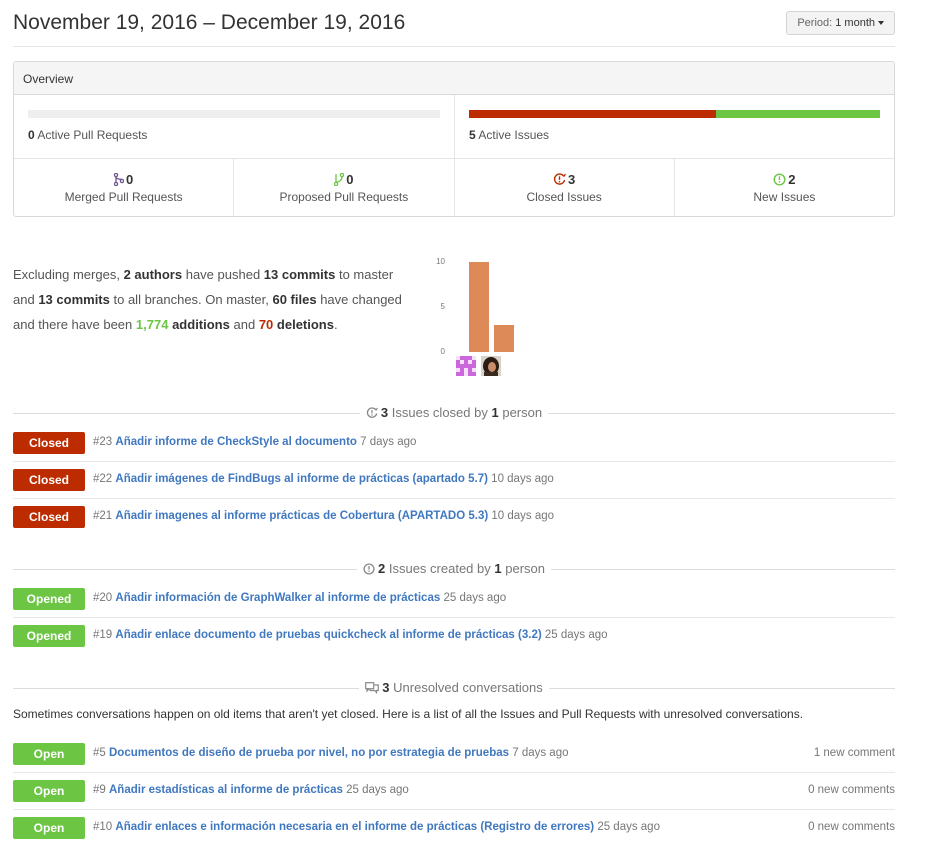 The image size is (925, 866). I want to click on proposed-prs-label: Proposed Pull Requests, so click(344, 197).